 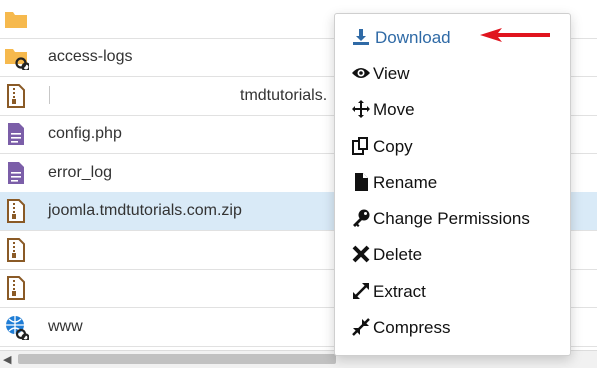 I want to click on file-name: config.php, so click(x=85, y=133).